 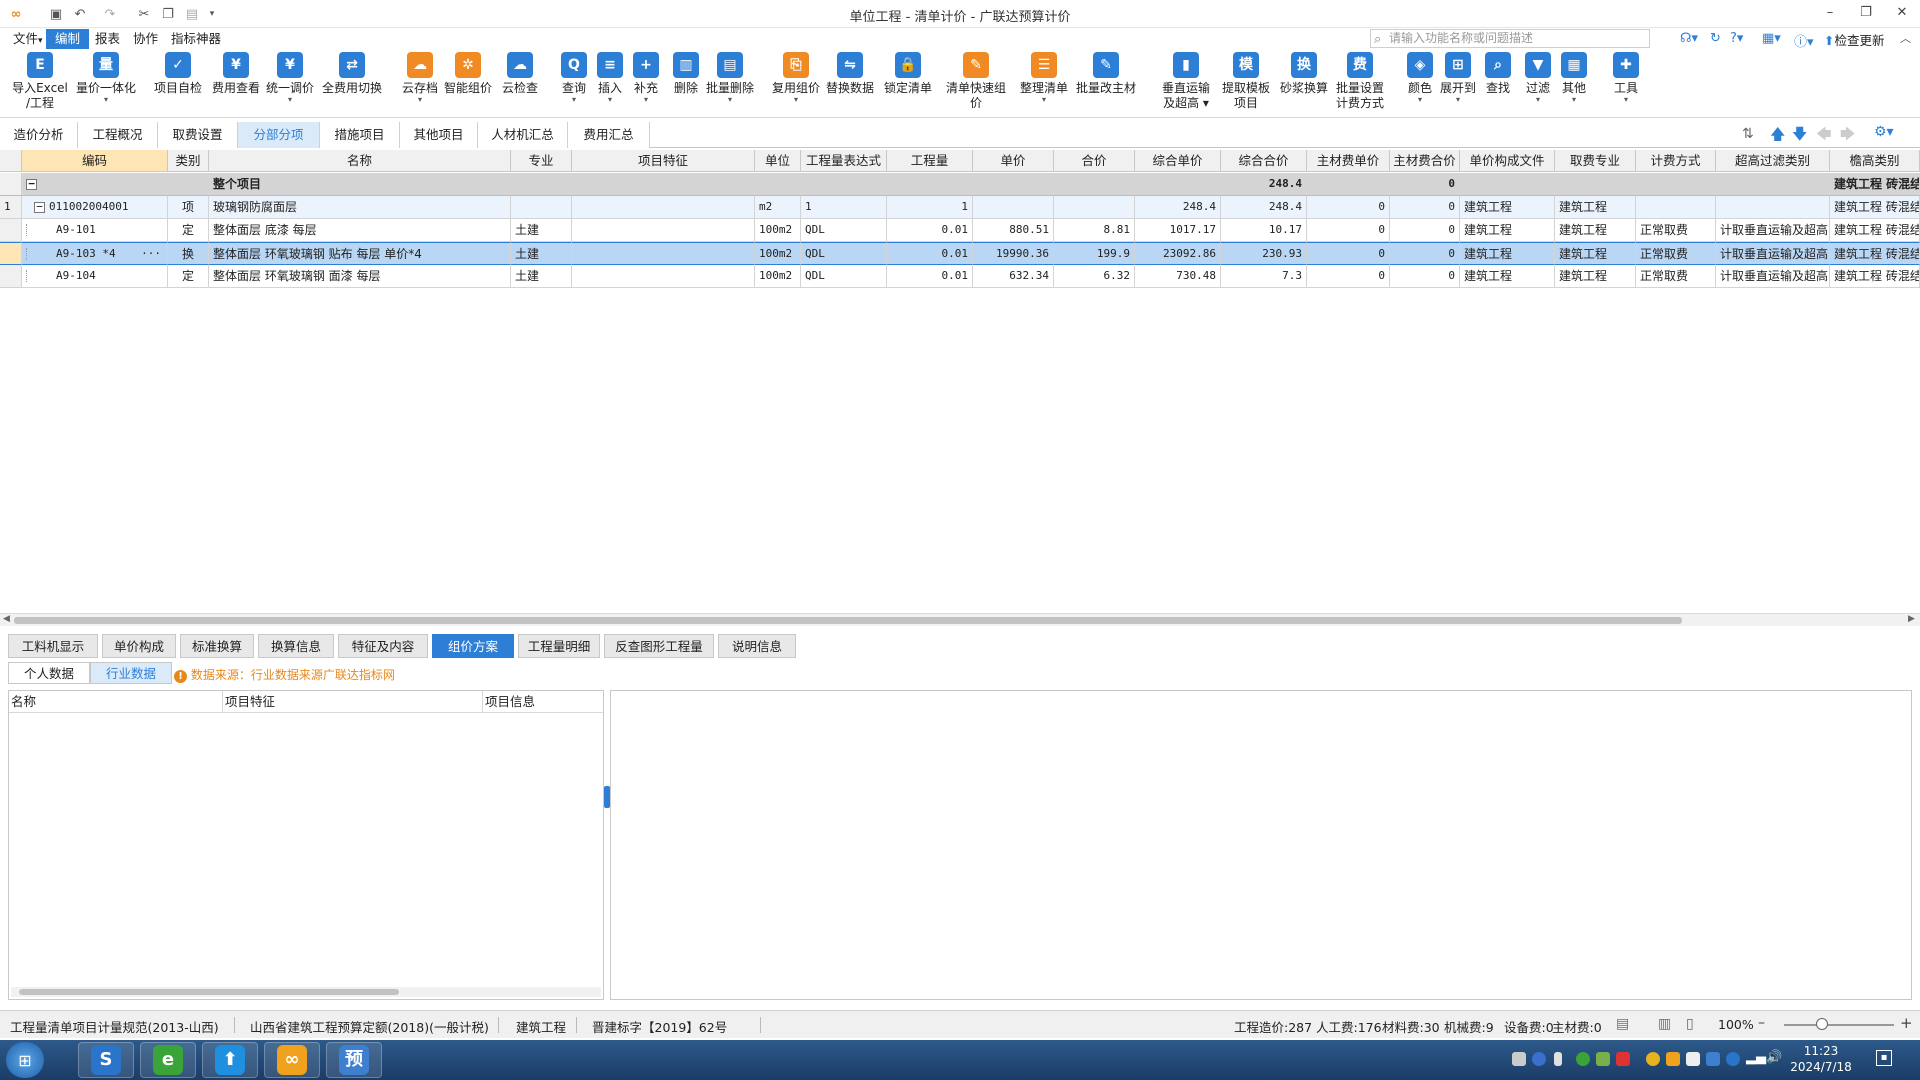 What do you see at coordinates (976, 81) in the screenshot?
I see `toolbar-button-18: ✎ 清单快速组价` at bounding box center [976, 81].